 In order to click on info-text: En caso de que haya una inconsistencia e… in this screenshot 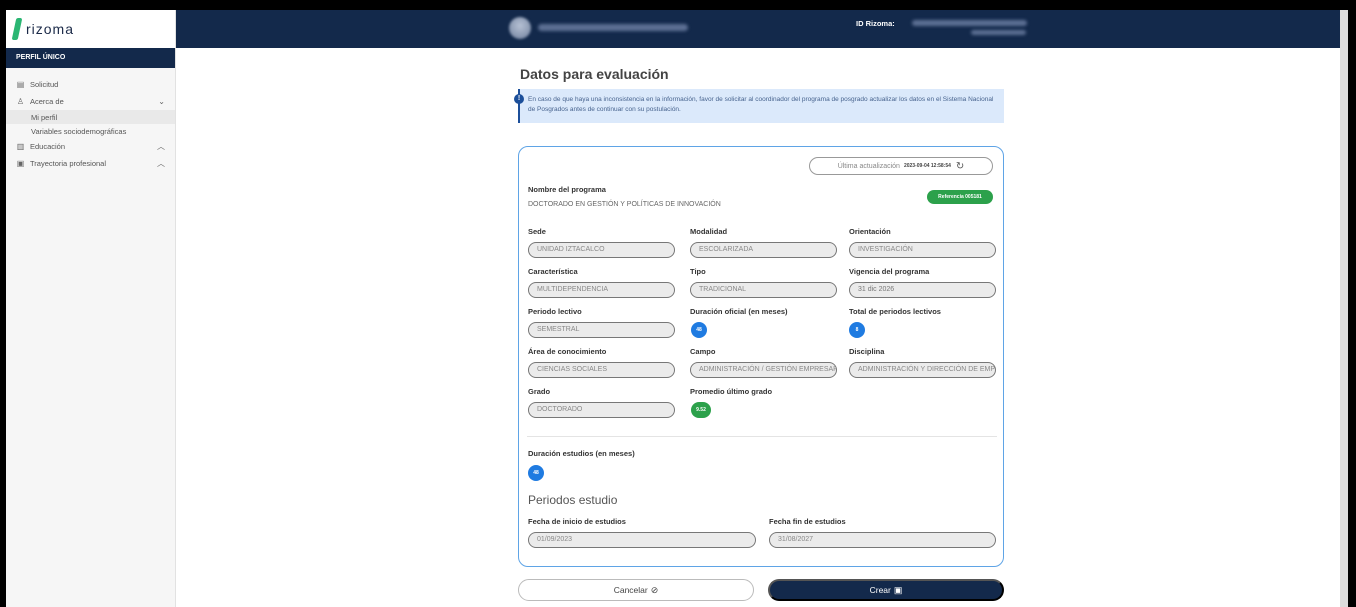, I will do `click(761, 104)`.